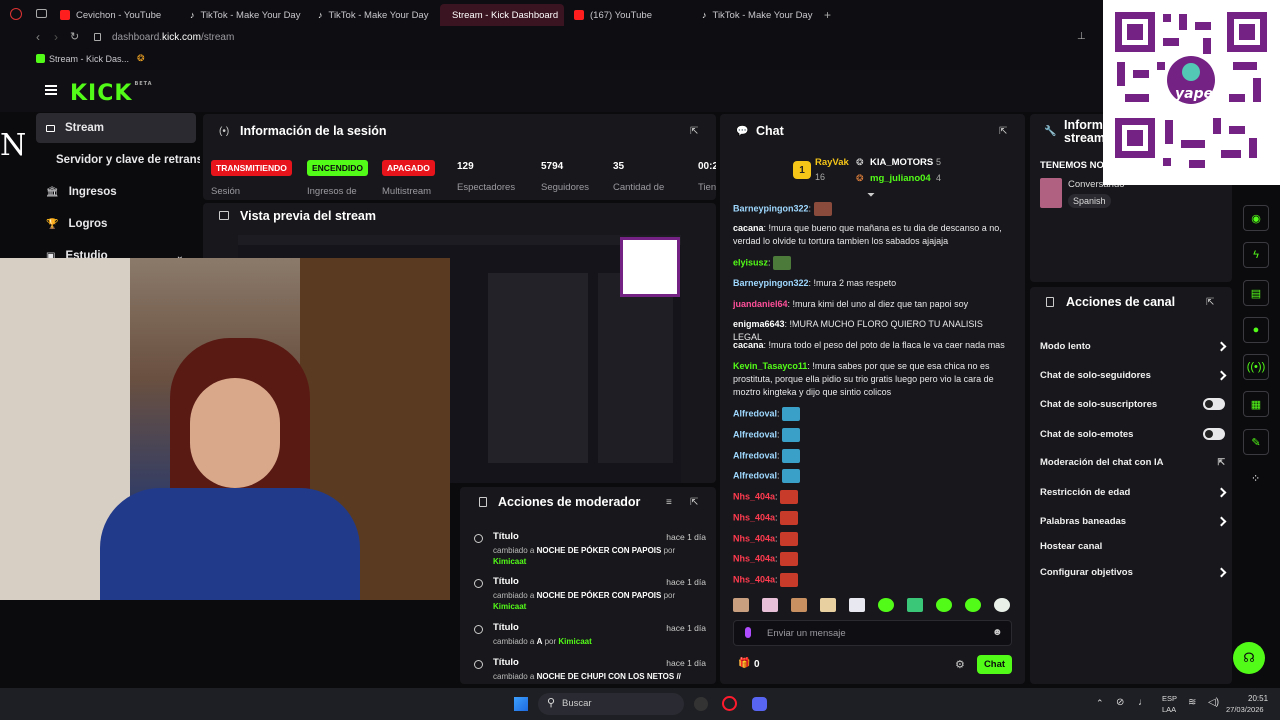 The image size is (1280, 720). Describe the element at coordinates (1256, 330) in the screenshot. I see `chat-bubble-icon: ●` at that location.